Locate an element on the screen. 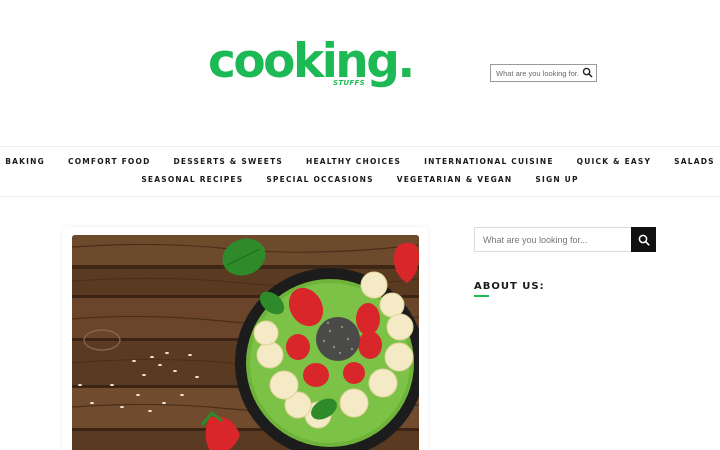 This screenshot has height=450, width=720. header-search-box is located at coordinates (543, 73).